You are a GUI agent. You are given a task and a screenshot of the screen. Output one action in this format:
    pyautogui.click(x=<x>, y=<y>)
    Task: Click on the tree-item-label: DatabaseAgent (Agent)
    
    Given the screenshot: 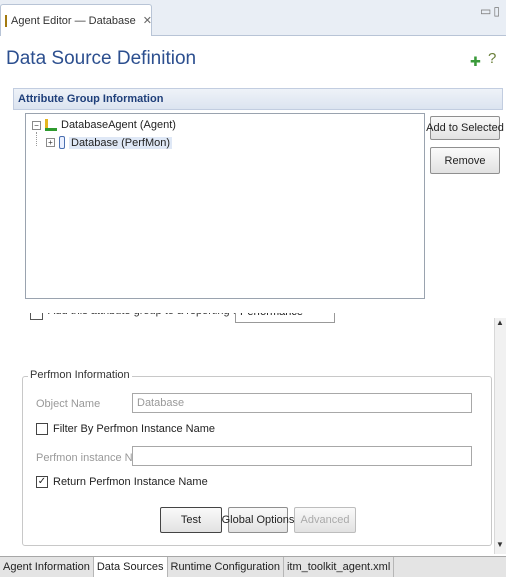 What is the action you would take?
    pyautogui.click(x=118, y=125)
    